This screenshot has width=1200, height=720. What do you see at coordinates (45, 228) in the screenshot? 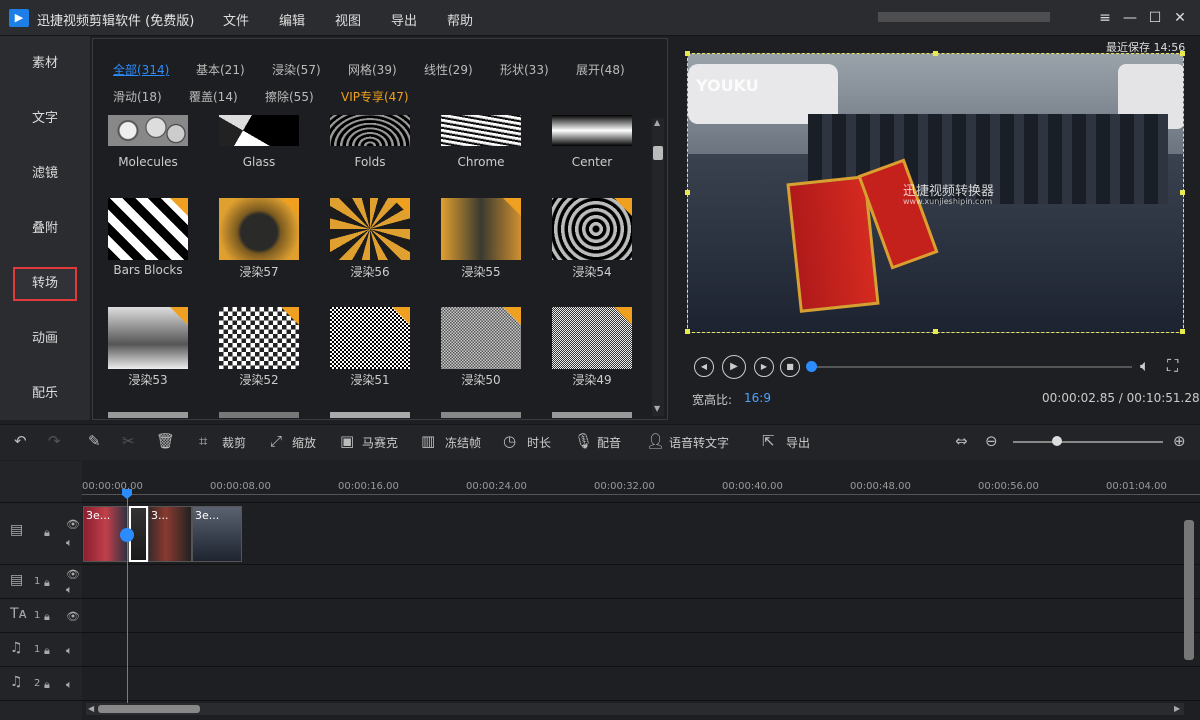
I see `sidebar-item-overlay: 叠附` at bounding box center [45, 228].